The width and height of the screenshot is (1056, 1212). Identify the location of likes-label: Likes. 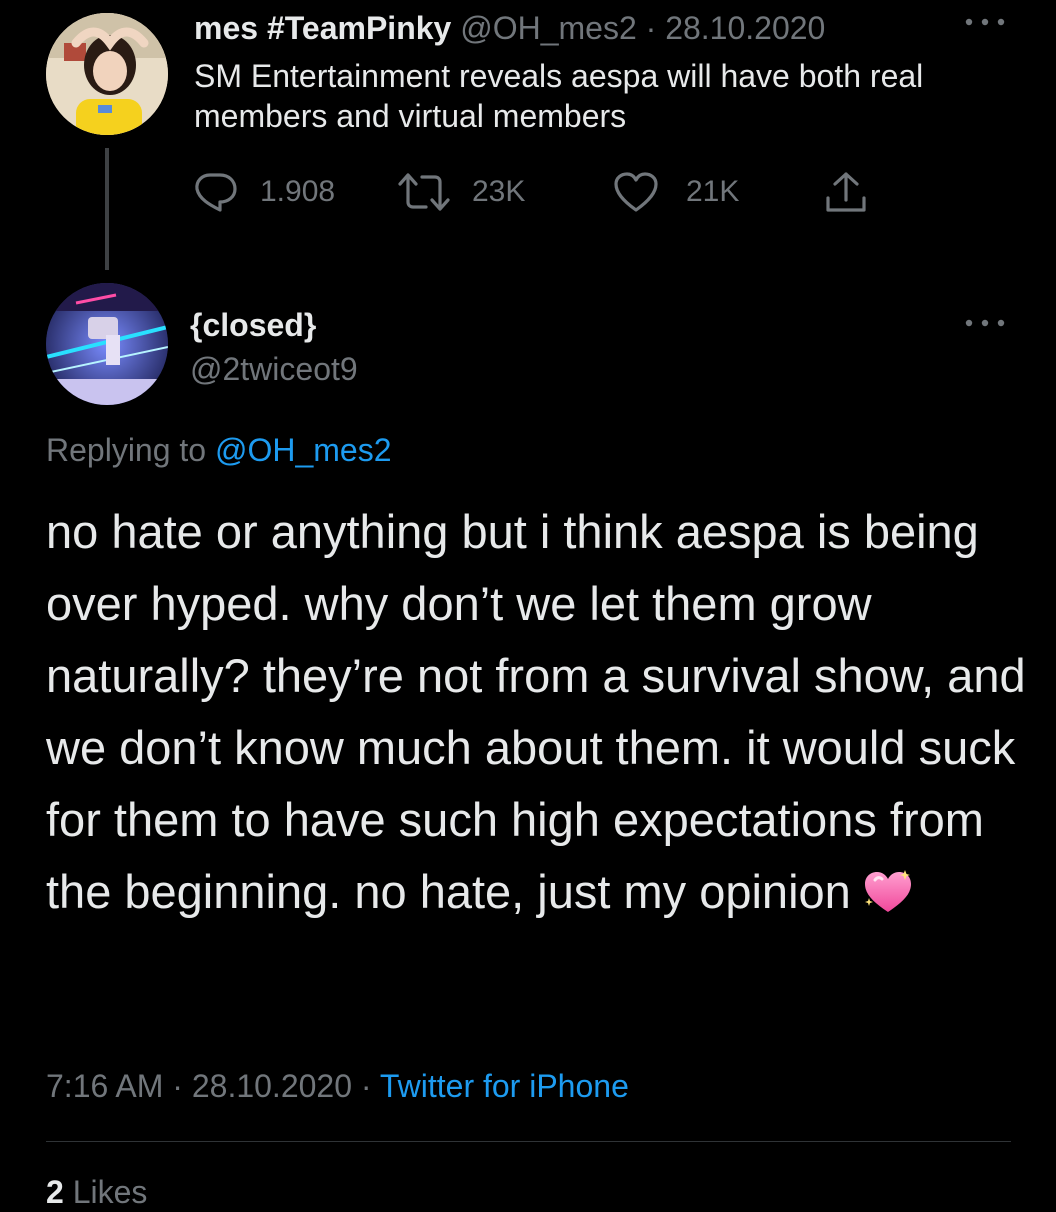
(105, 1192).